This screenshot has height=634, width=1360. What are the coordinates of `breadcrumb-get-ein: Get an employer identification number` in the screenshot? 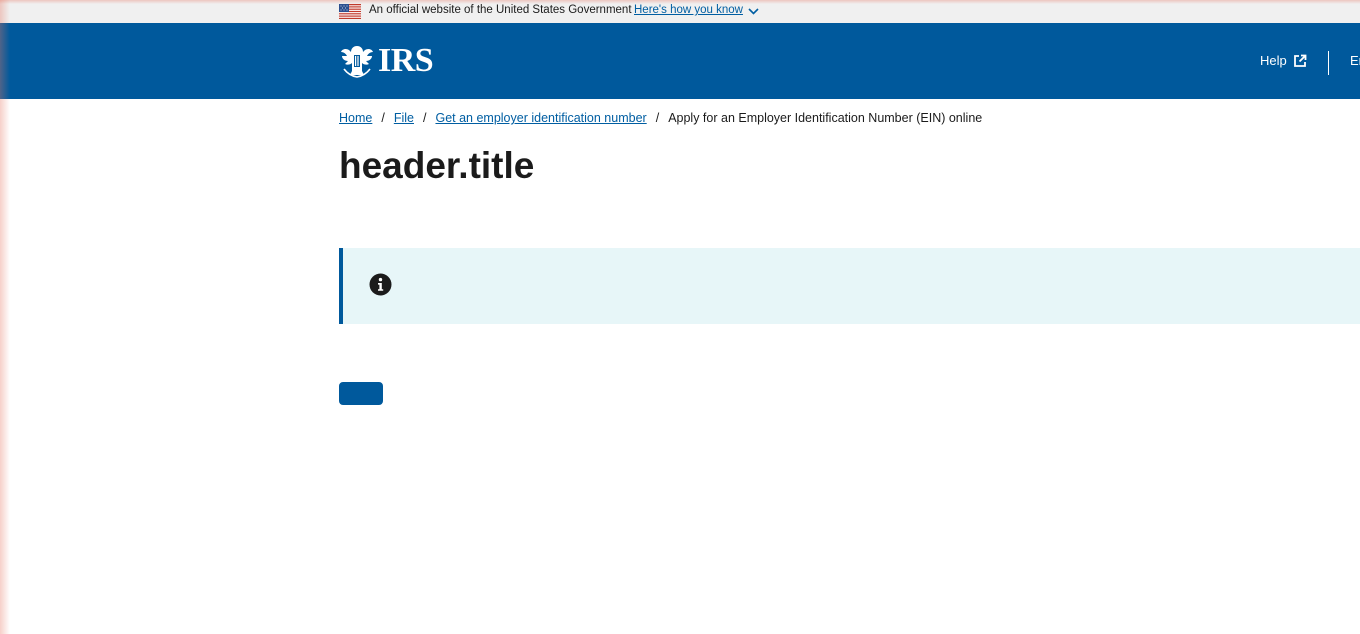 It's located at (540, 118).